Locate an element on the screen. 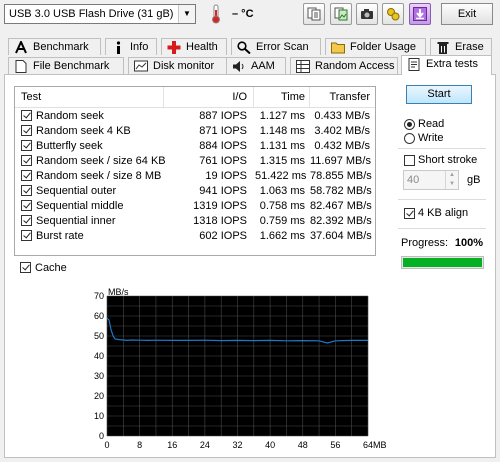 The width and height of the screenshot is (500, 462). x-tick-label: 40 is located at coordinates (270, 445).